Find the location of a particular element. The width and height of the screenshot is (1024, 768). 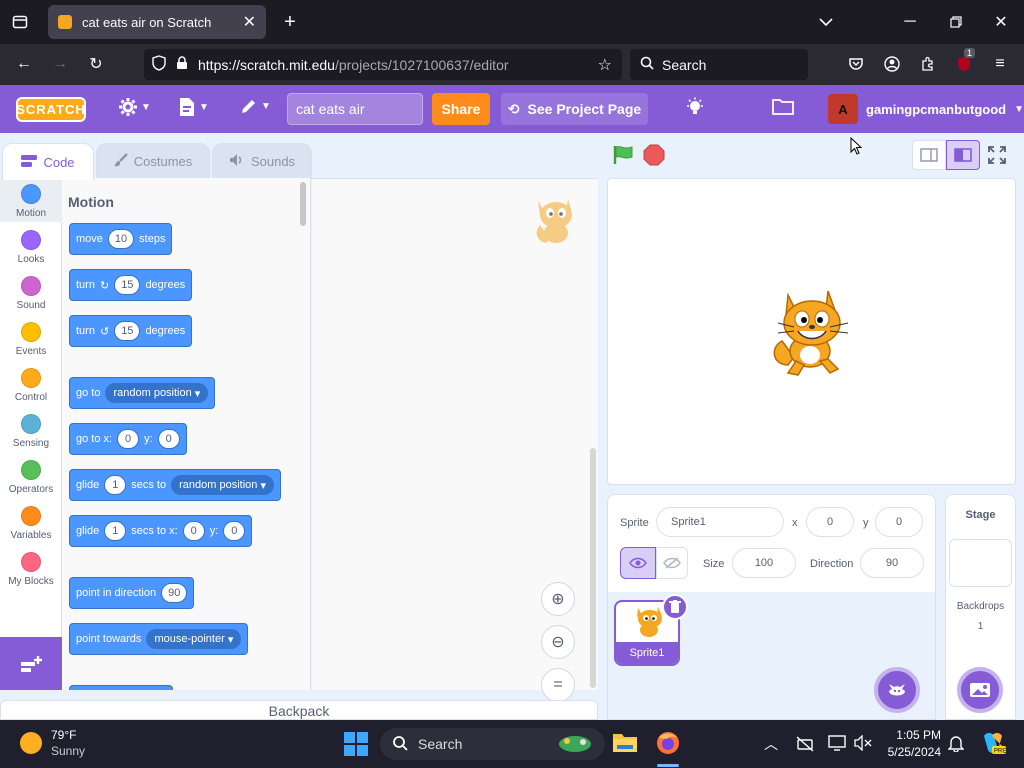

volume-muted-icon is located at coordinates (863, 744).